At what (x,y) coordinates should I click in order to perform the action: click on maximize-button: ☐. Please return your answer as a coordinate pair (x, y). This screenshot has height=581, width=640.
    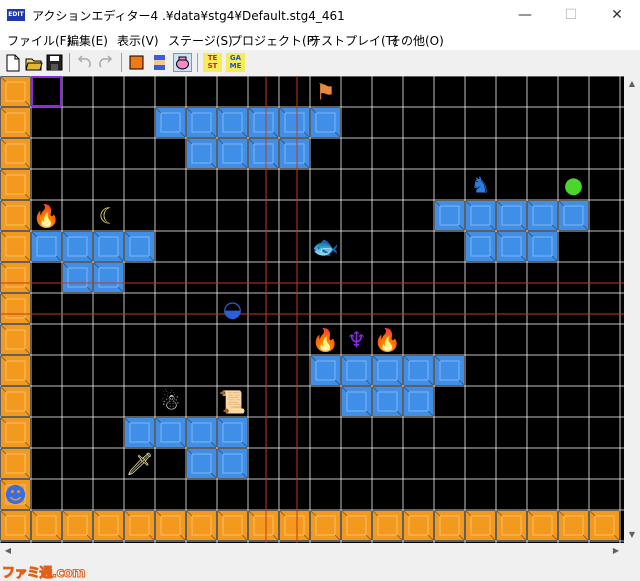
    Looking at the image, I should click on (571, 15).